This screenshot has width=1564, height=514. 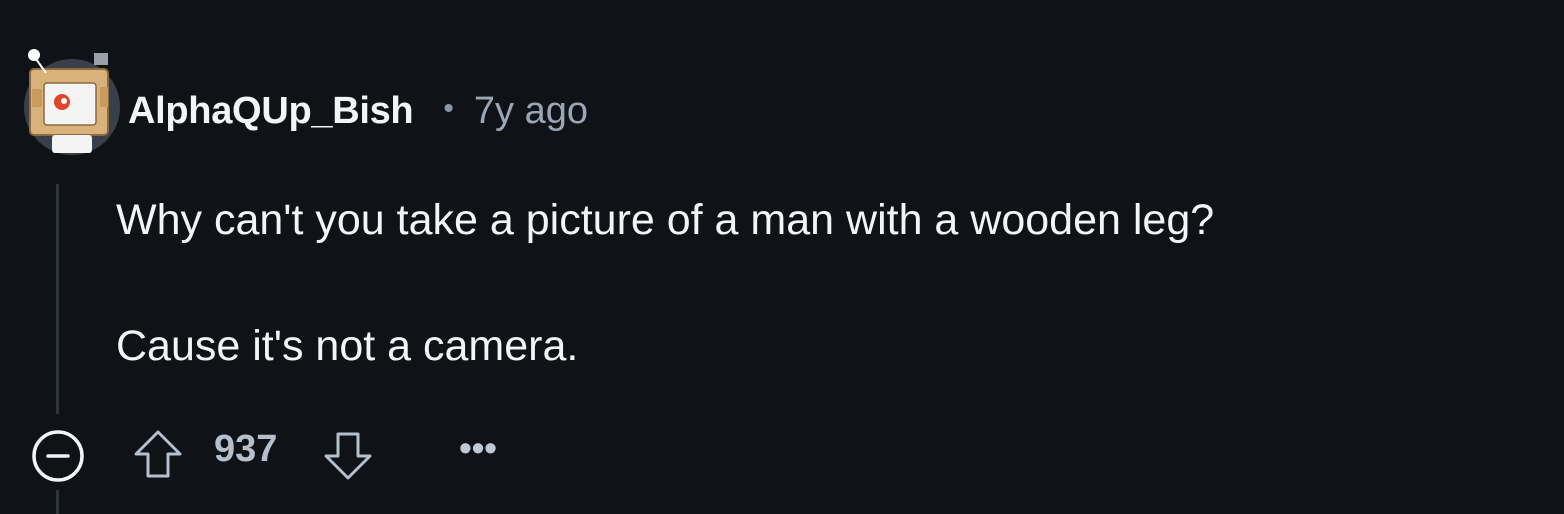 I want to click on arrow-down-outline-icon, so click(x=348, y=454).